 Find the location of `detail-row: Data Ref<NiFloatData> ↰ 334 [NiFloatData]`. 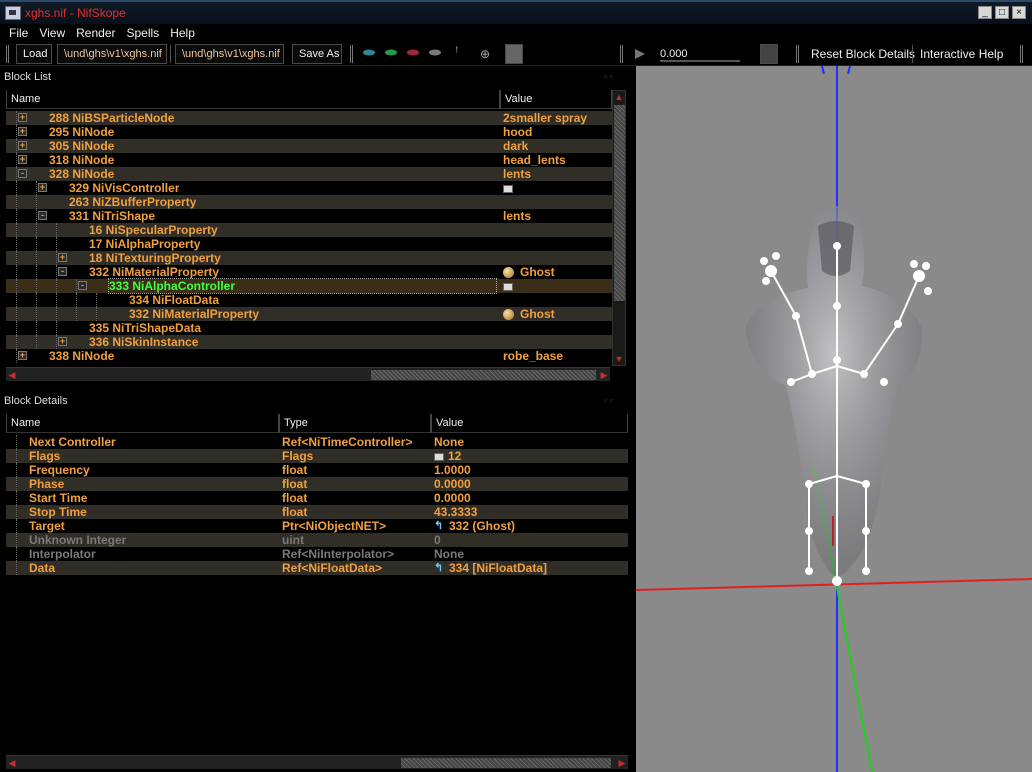

detail-row: Data Ref<NiFloatData> ↰ 334 [NiFloatData] is located at coordinates (317, 568).